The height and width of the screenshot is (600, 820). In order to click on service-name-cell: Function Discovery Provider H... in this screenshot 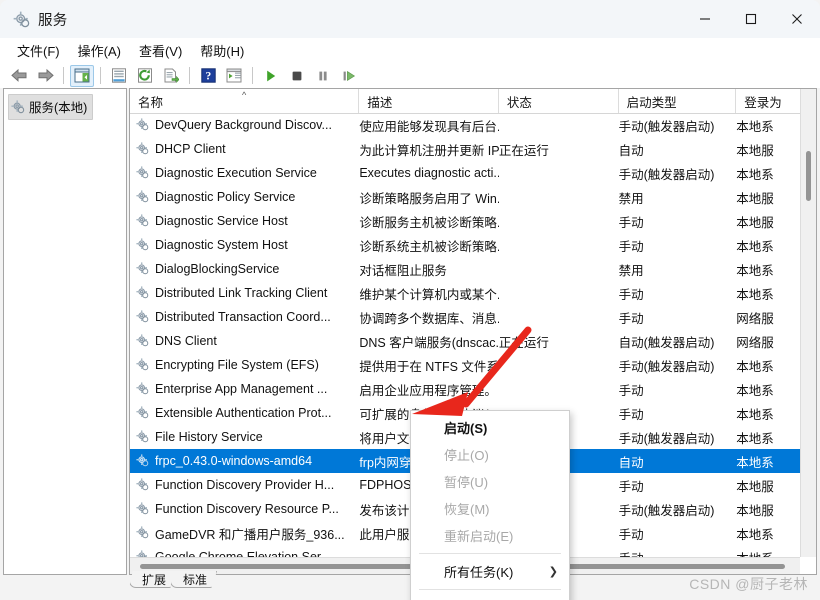, I will do `click(244, 485)`.